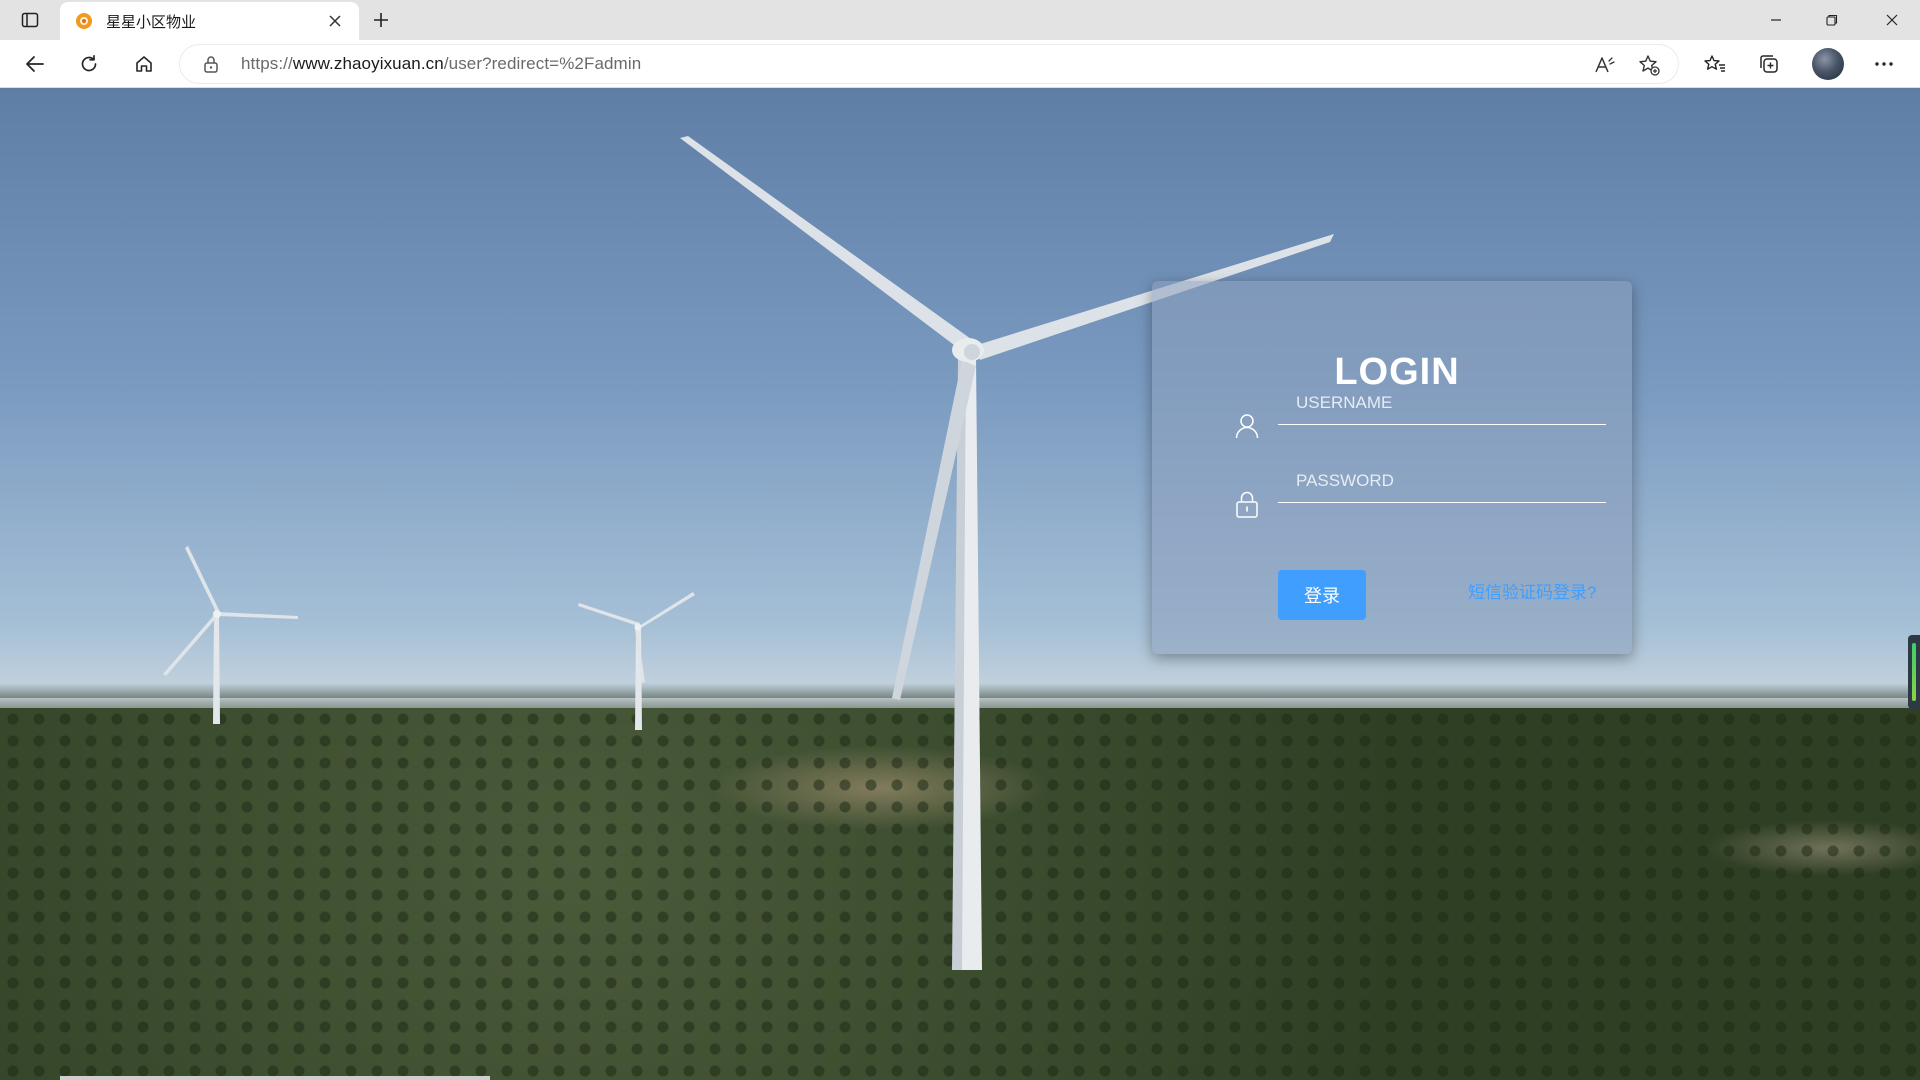 The image size is (1920, 1080). Describe the element at coordinates (209, 21) in the screenshot. I see `browser-tab-active: 星星小区物业` at that location.